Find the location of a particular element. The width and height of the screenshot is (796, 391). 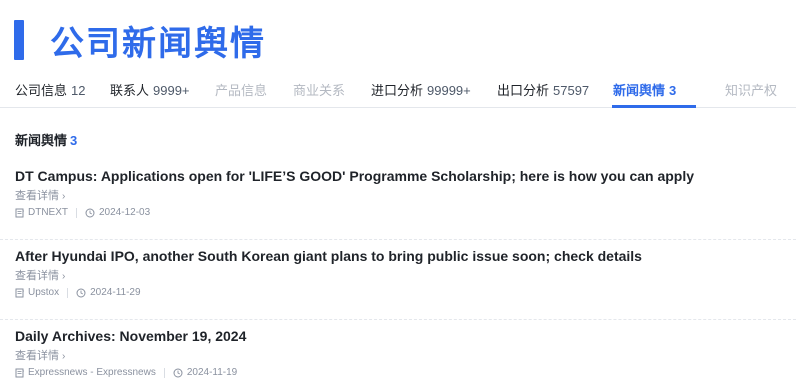

section-heading: 新闻舆情 3 is located at coordinates (46, 139).